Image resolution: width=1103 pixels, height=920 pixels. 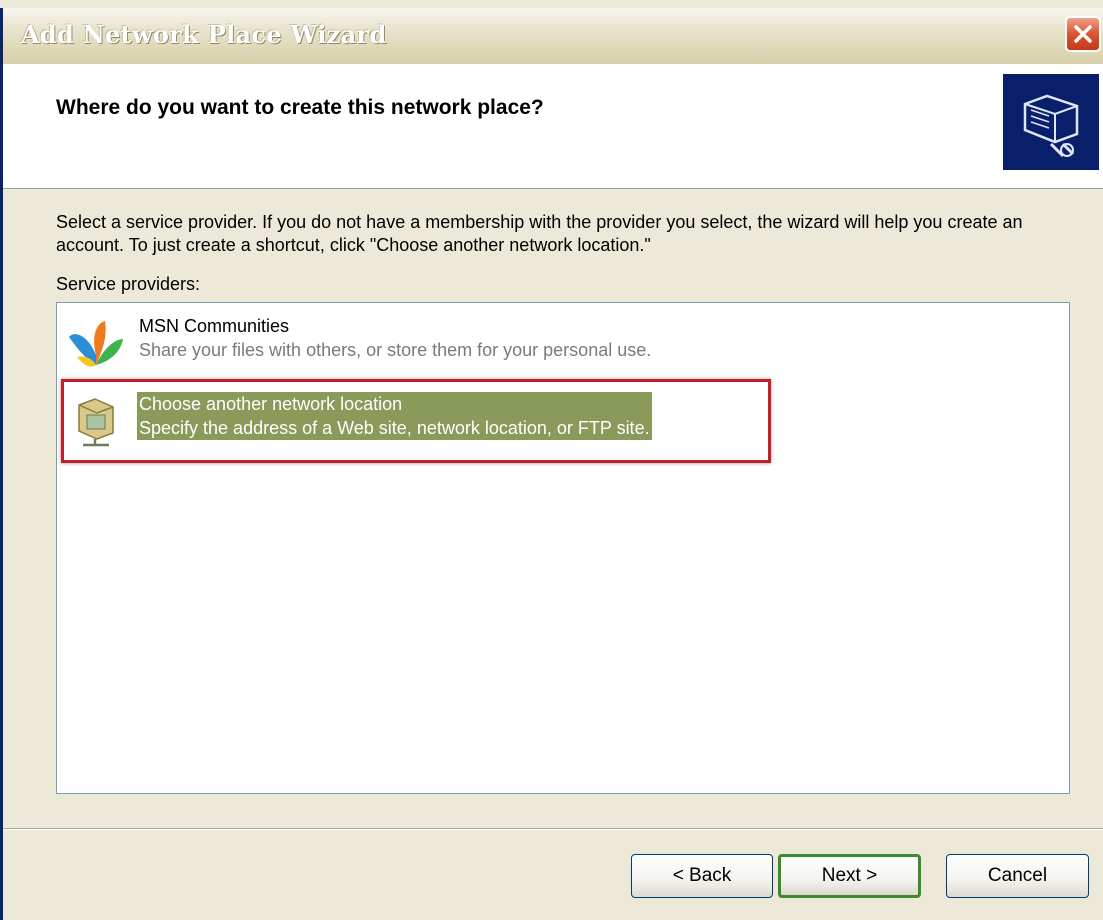 What do you see at coordinates (96, 344) in the screenshot?
I see `msn-butterfly-icon` at bounding box center [96, 344].